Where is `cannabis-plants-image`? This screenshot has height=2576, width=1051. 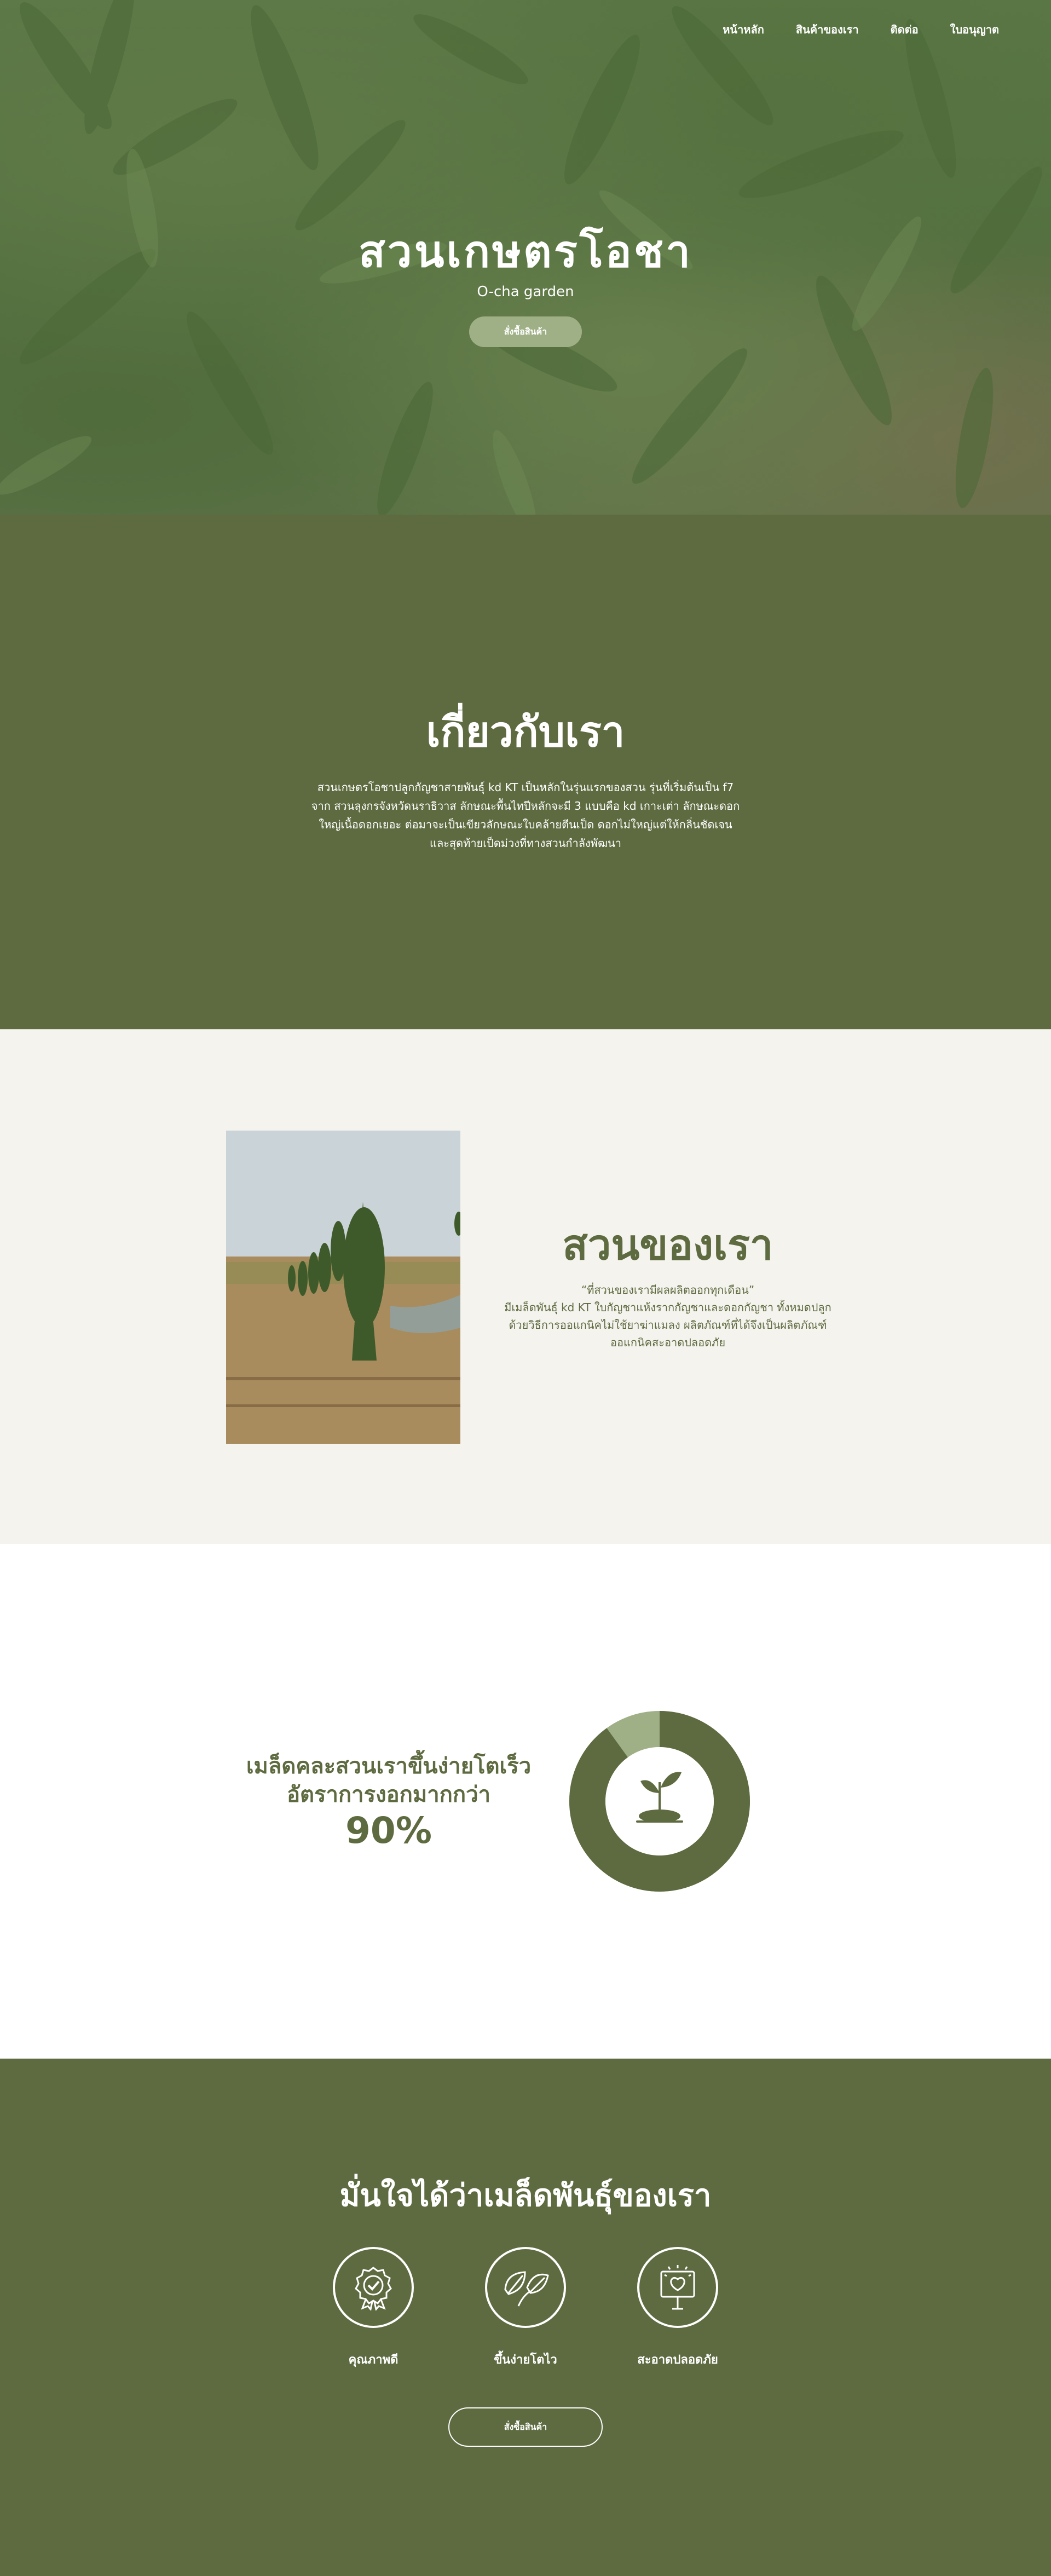
cannabis-plants-image is located at coordinates (343, 1287).